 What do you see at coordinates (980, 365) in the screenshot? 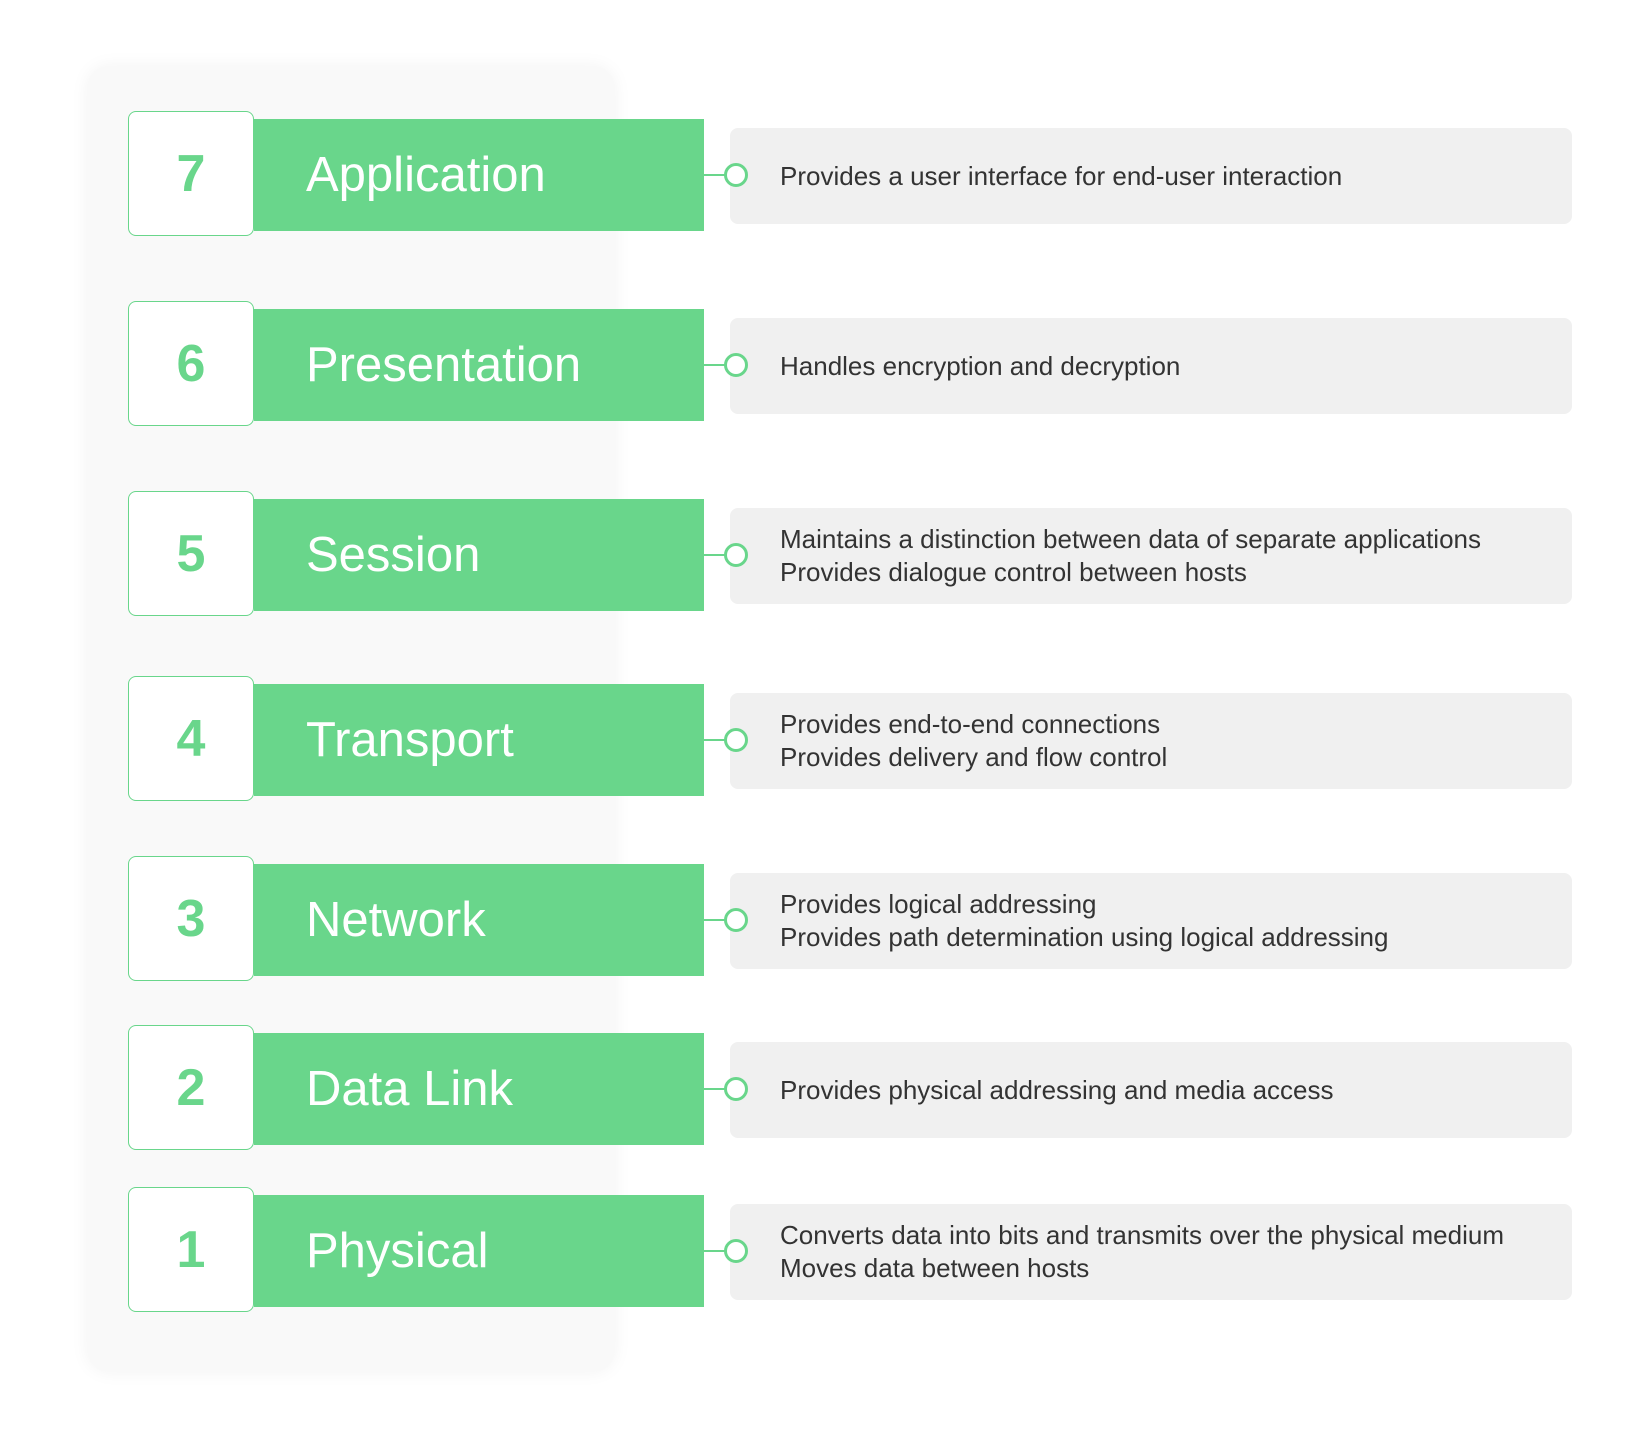
I see `description-line: Handles encryption and decryption` at bounding box center [980, 365].